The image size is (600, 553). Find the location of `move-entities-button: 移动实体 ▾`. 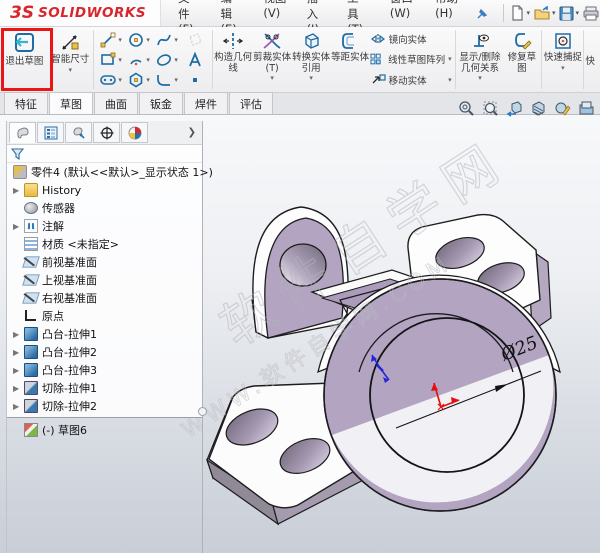

move-entities-button: 移动实体 ▾ is located at coordinates (412, 80).